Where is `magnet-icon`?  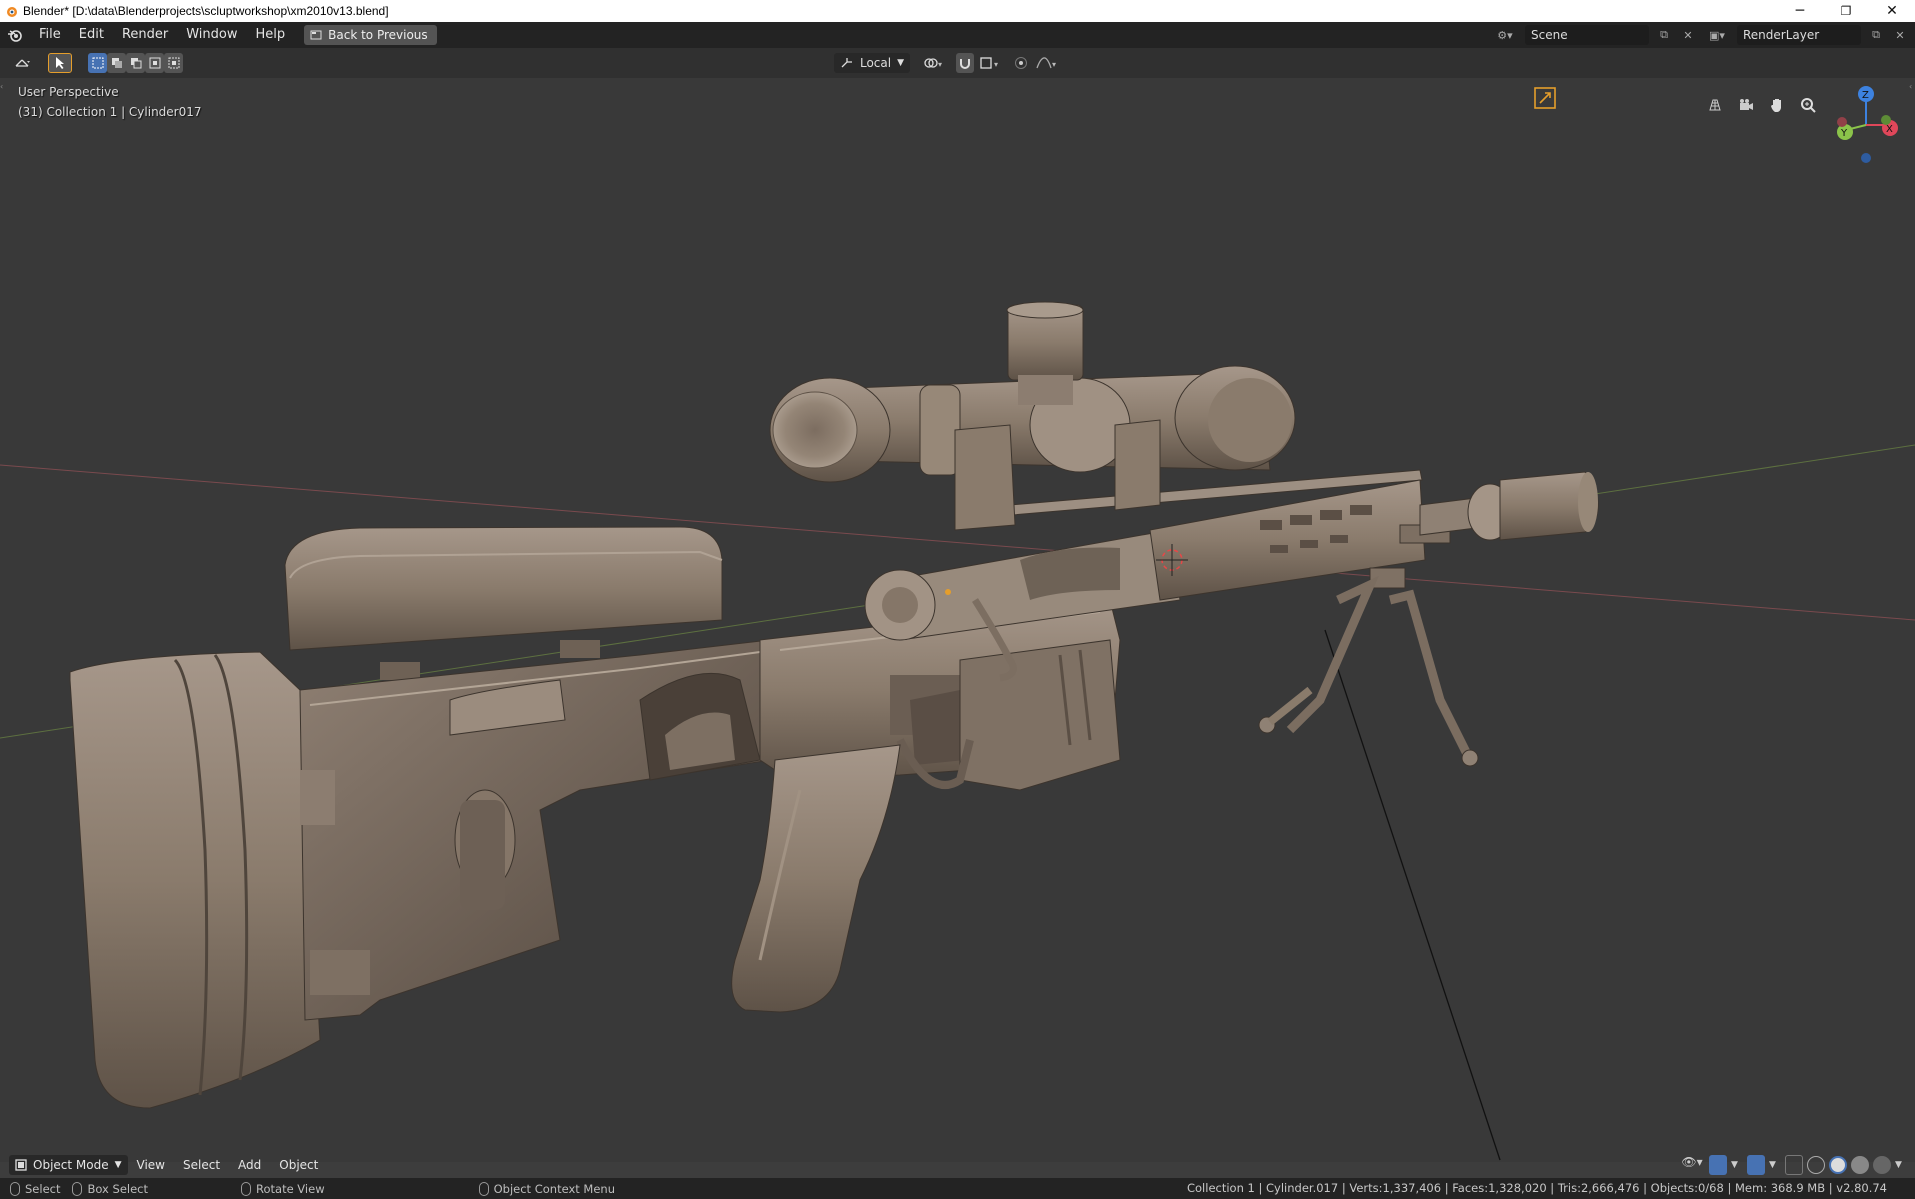
magnet-icon is located at coordinates (965, 64).